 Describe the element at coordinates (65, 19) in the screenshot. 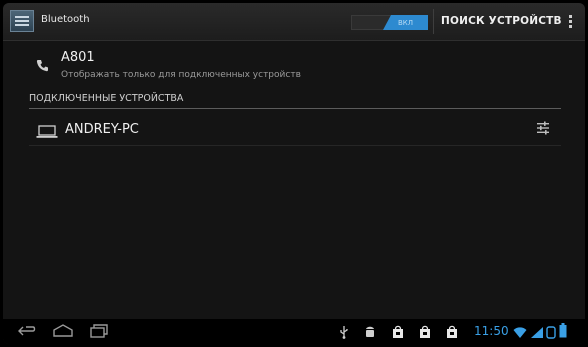

I see `page-title: Bluetooth` at that location.